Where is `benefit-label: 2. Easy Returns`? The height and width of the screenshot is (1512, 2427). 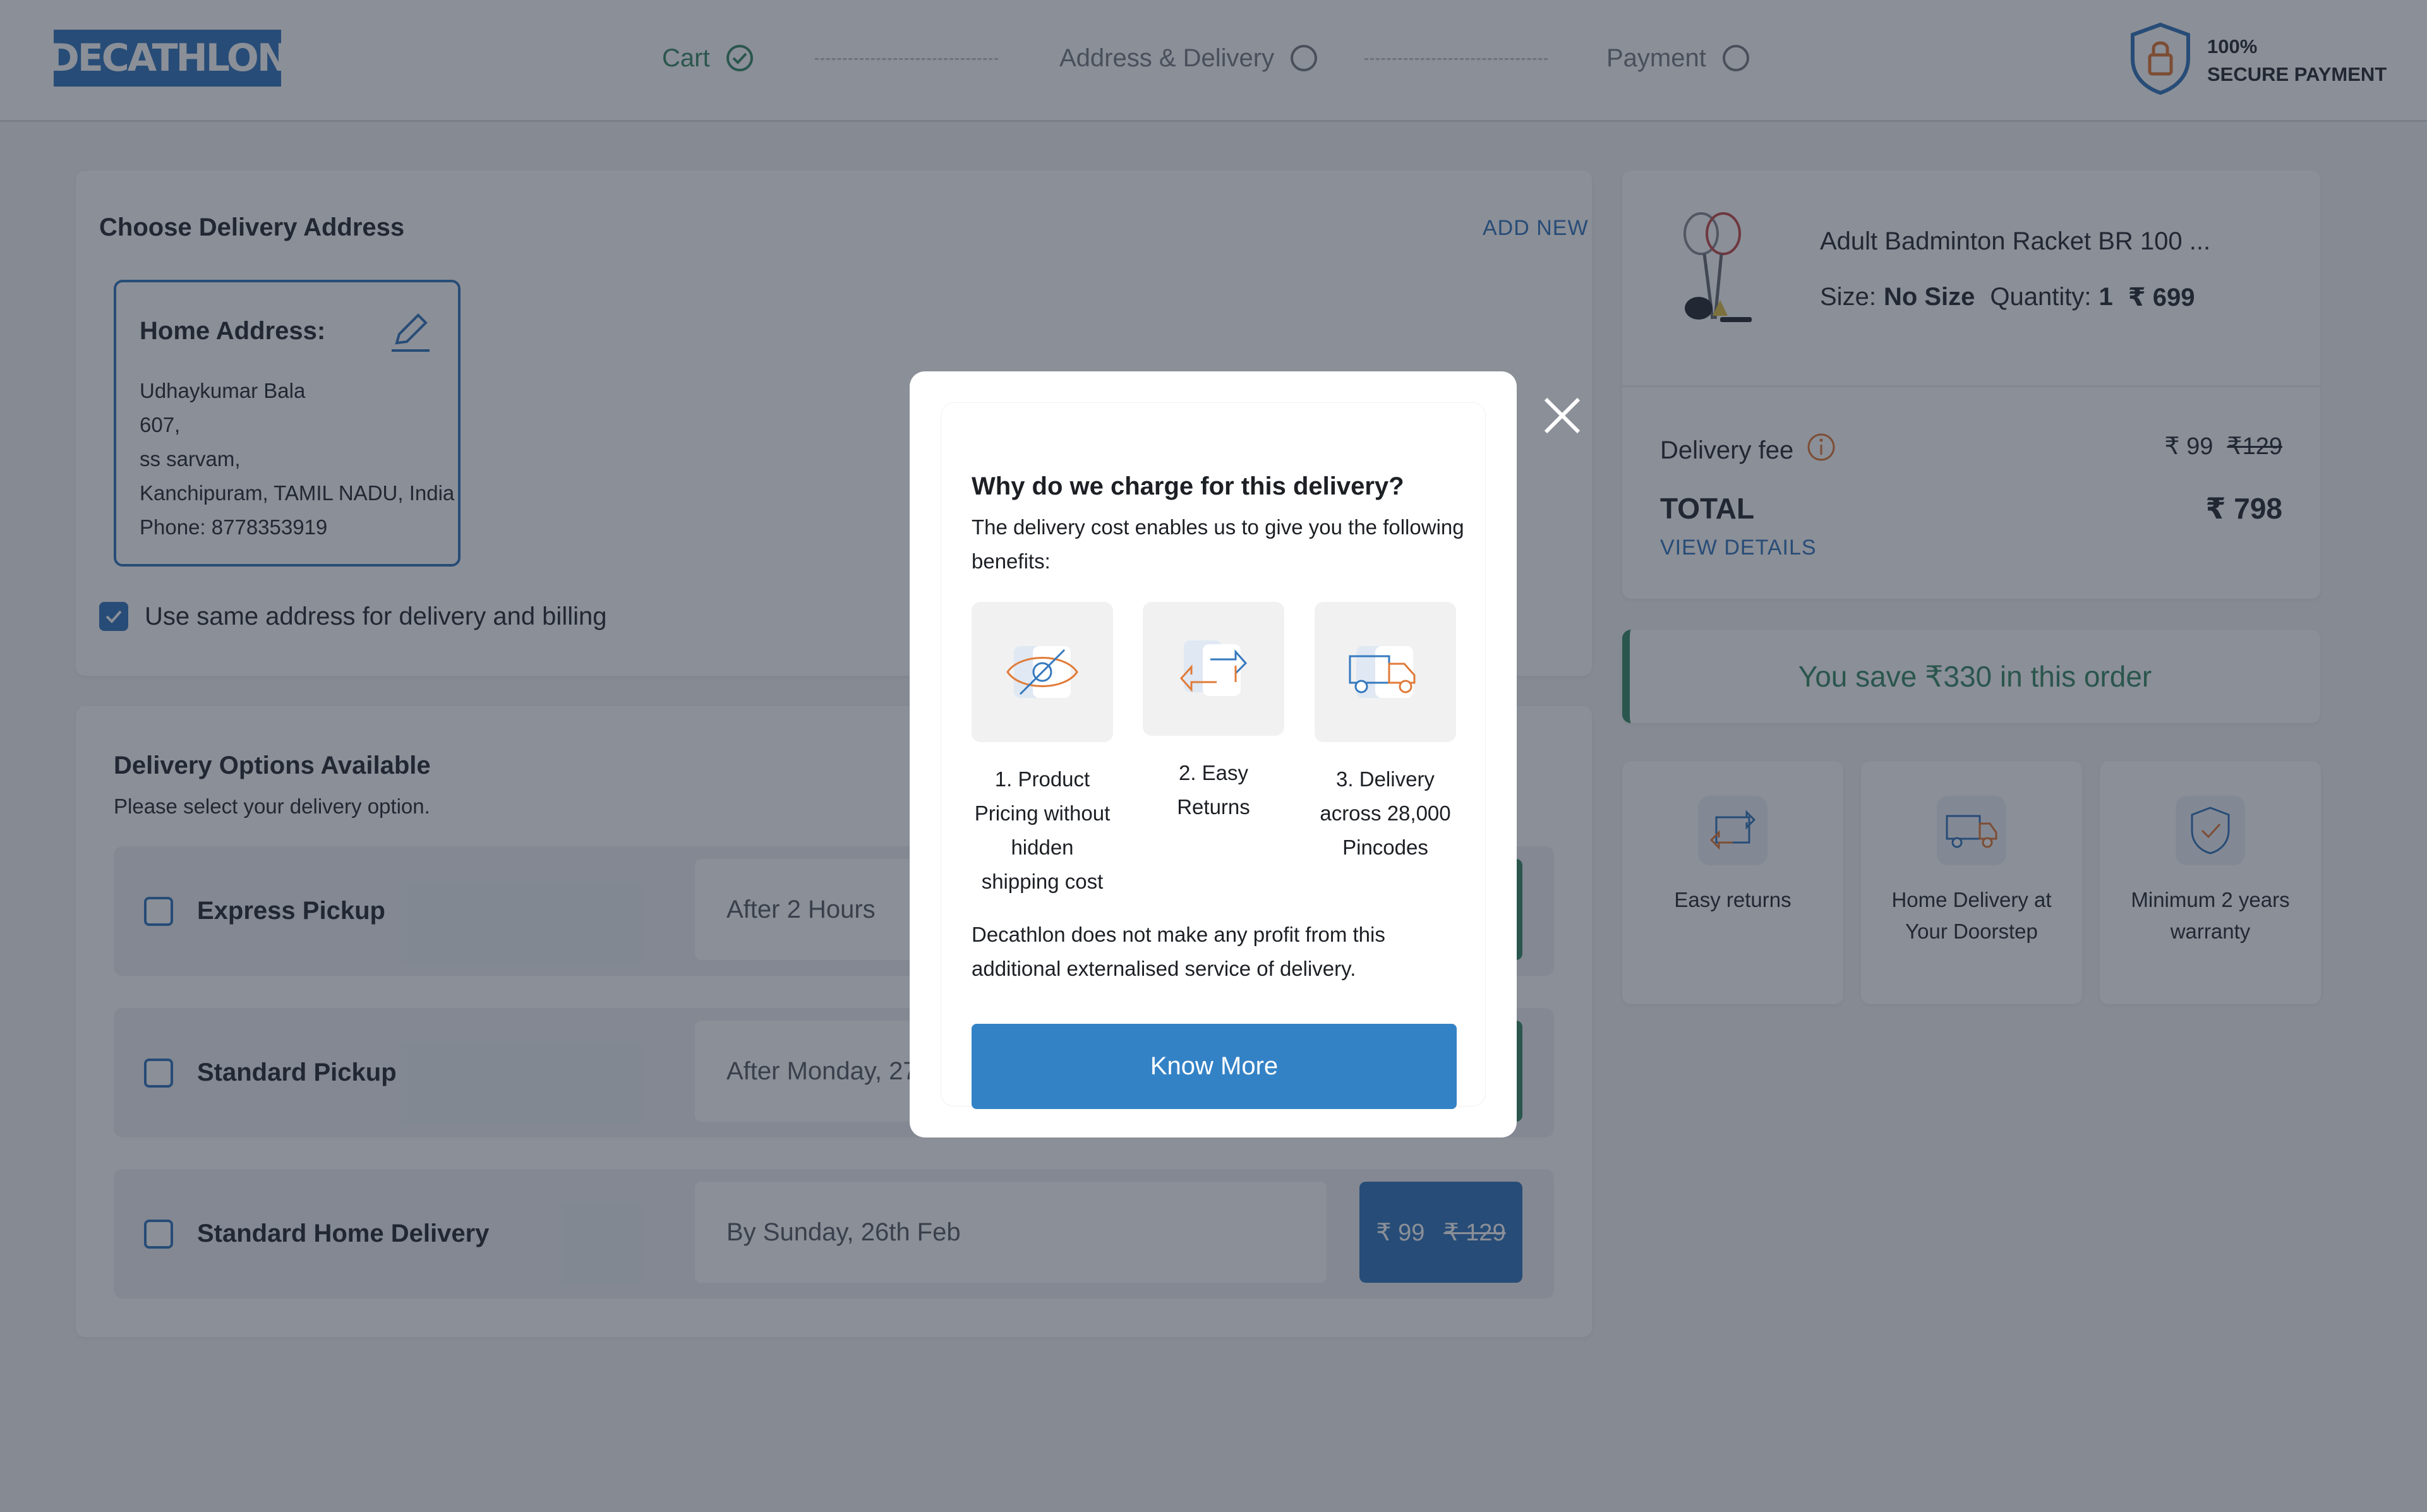 benefit-label: 2. Easy Returns is located at coordinates (1213, 790).